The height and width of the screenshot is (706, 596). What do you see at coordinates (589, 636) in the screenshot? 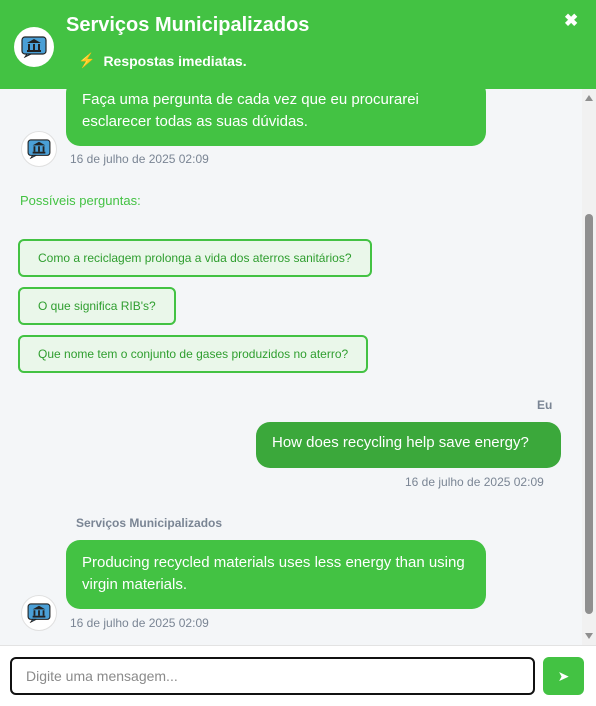
I see `scroll-down-arrow-icon` at bounding box center [589, 636].